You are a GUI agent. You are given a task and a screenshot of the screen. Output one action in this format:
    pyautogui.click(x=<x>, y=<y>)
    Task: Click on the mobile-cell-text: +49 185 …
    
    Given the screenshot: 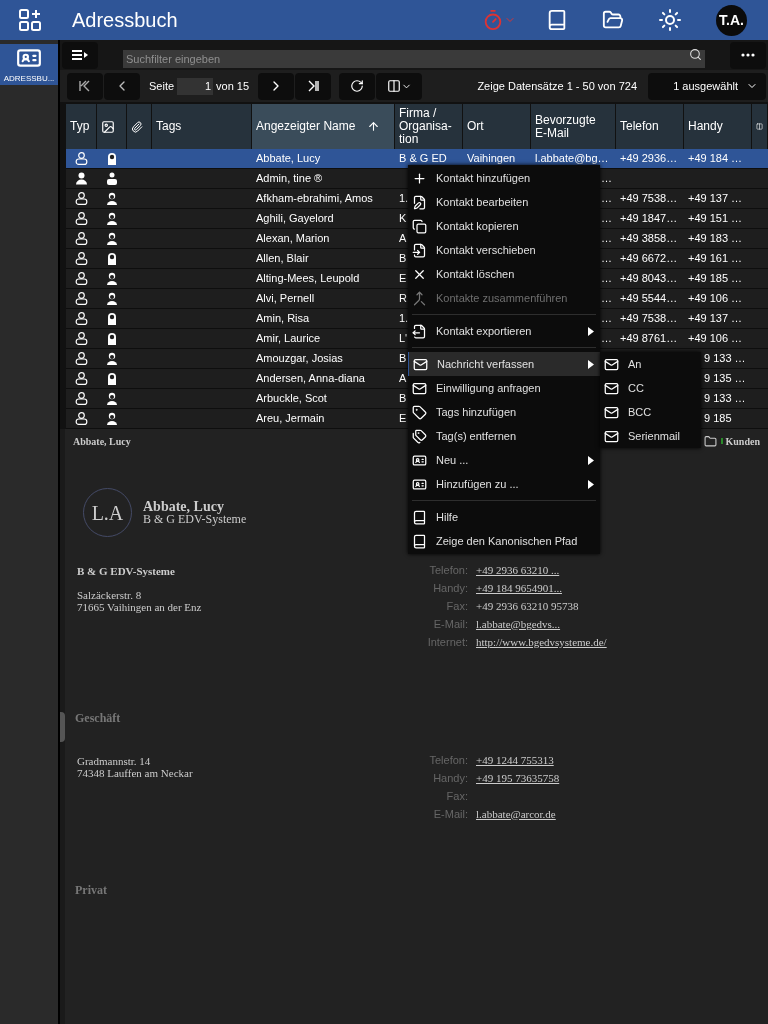 What is the action you would take?
    pyautogui.click(x=715, y=279)
    